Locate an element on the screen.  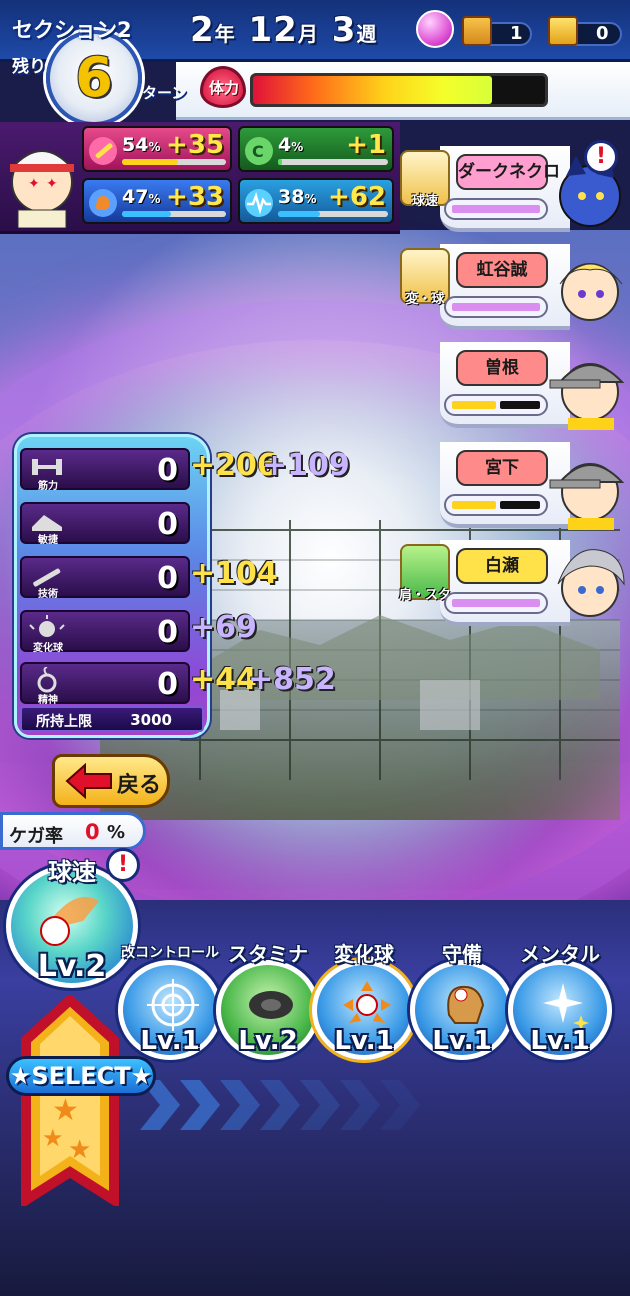
month-value: 12 is located at coordinates (273, 30).